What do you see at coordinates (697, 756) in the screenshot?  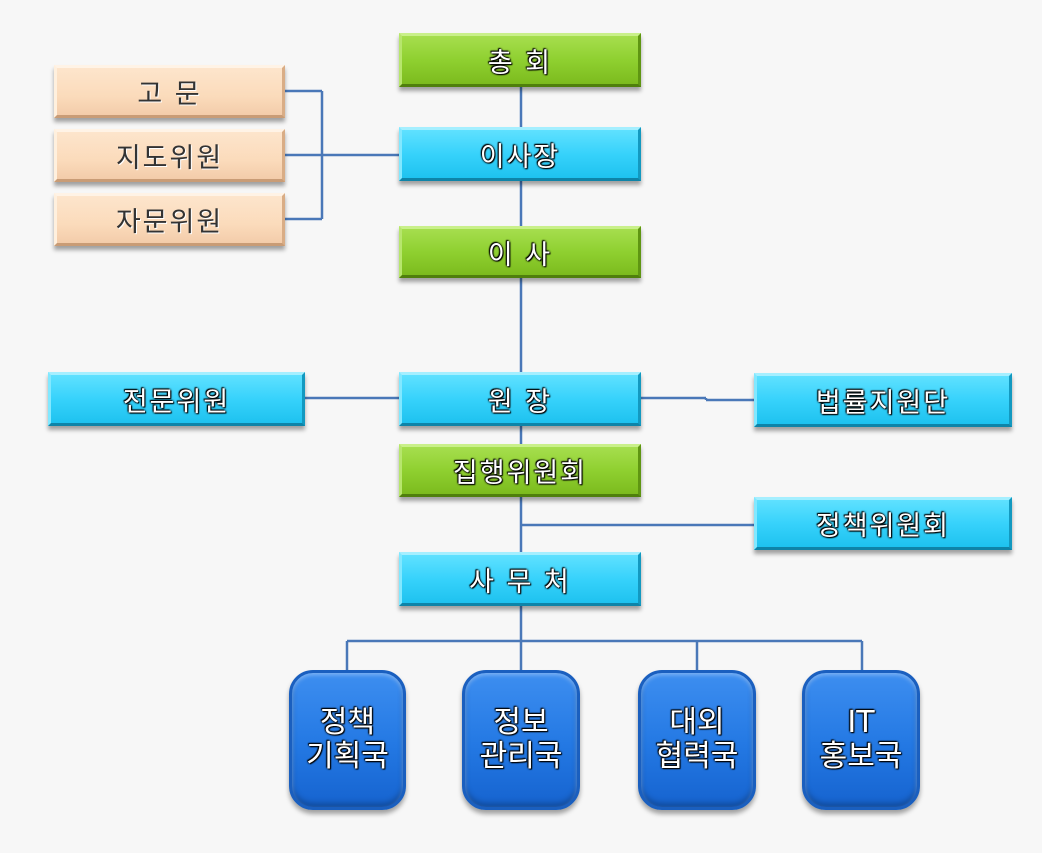 I see `bureau-label-line2: 협력국` at bounding box center [697, 756].